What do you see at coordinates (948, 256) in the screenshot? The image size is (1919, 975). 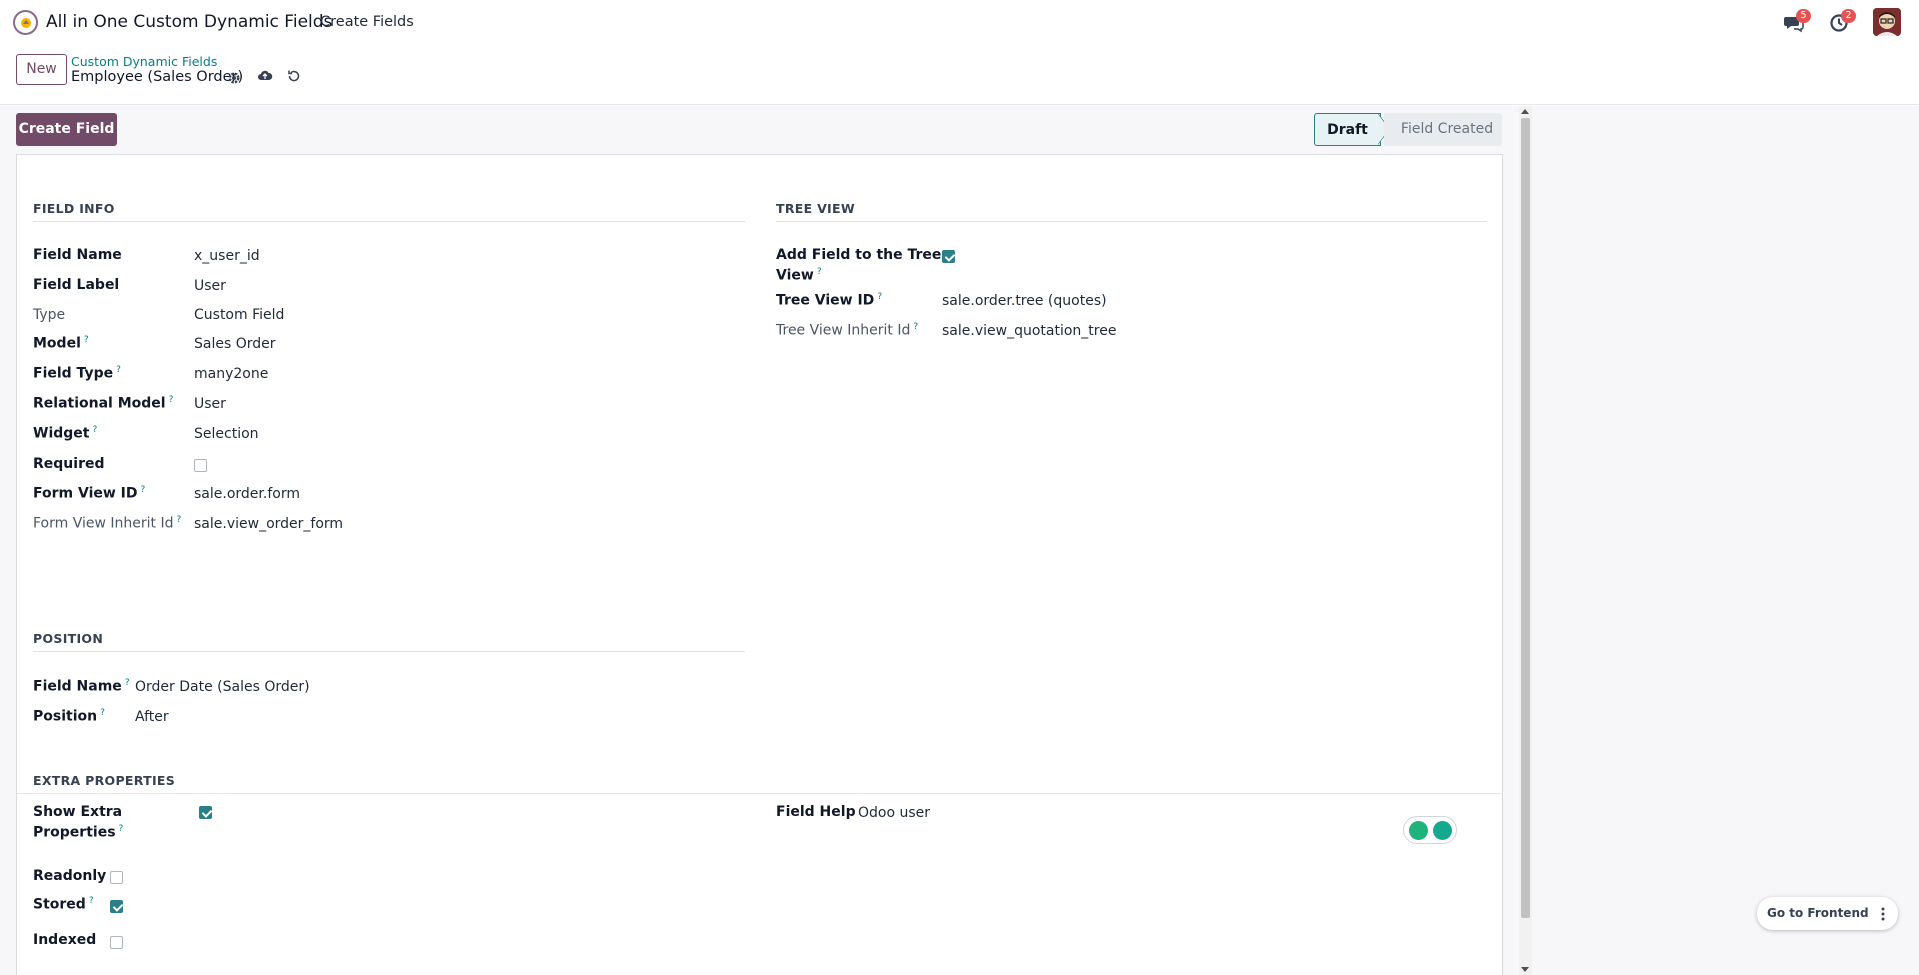 I see `add-field-tree-checkbox` at bounding box center [948, 256].